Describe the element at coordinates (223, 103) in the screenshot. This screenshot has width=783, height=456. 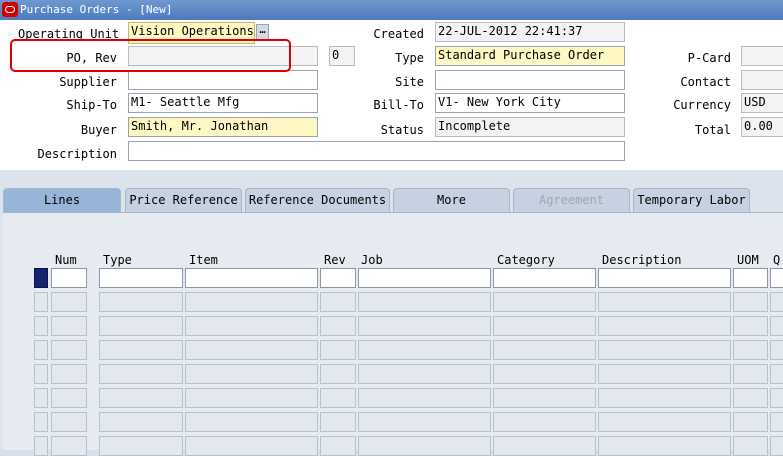
I see `ship-to-field: M1- Seattle Mfg` at that location.